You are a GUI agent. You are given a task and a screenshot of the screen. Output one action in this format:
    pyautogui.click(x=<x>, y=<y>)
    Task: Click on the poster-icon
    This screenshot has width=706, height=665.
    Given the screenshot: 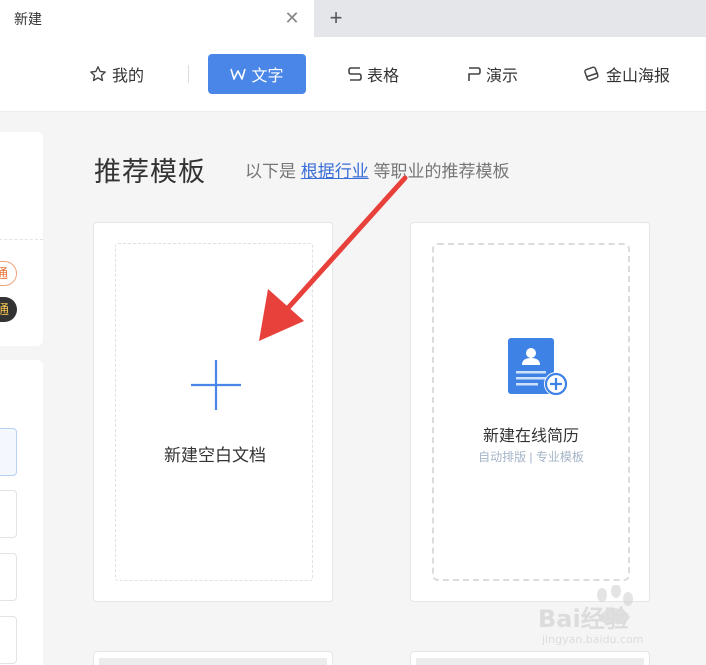 What is the action you would take?
    pyautogui.click(x=592, y=74)
    